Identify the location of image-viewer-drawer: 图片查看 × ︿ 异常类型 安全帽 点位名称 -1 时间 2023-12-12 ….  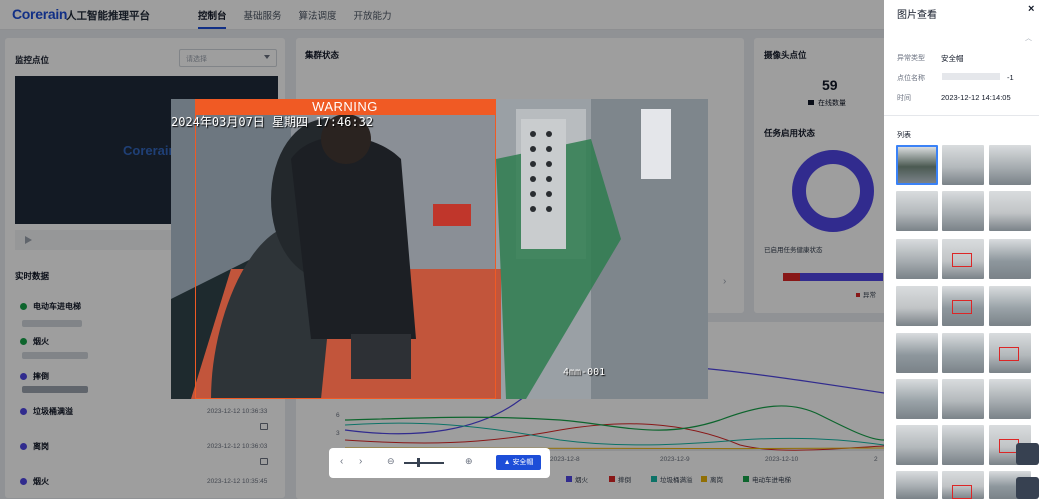
(961, 249).